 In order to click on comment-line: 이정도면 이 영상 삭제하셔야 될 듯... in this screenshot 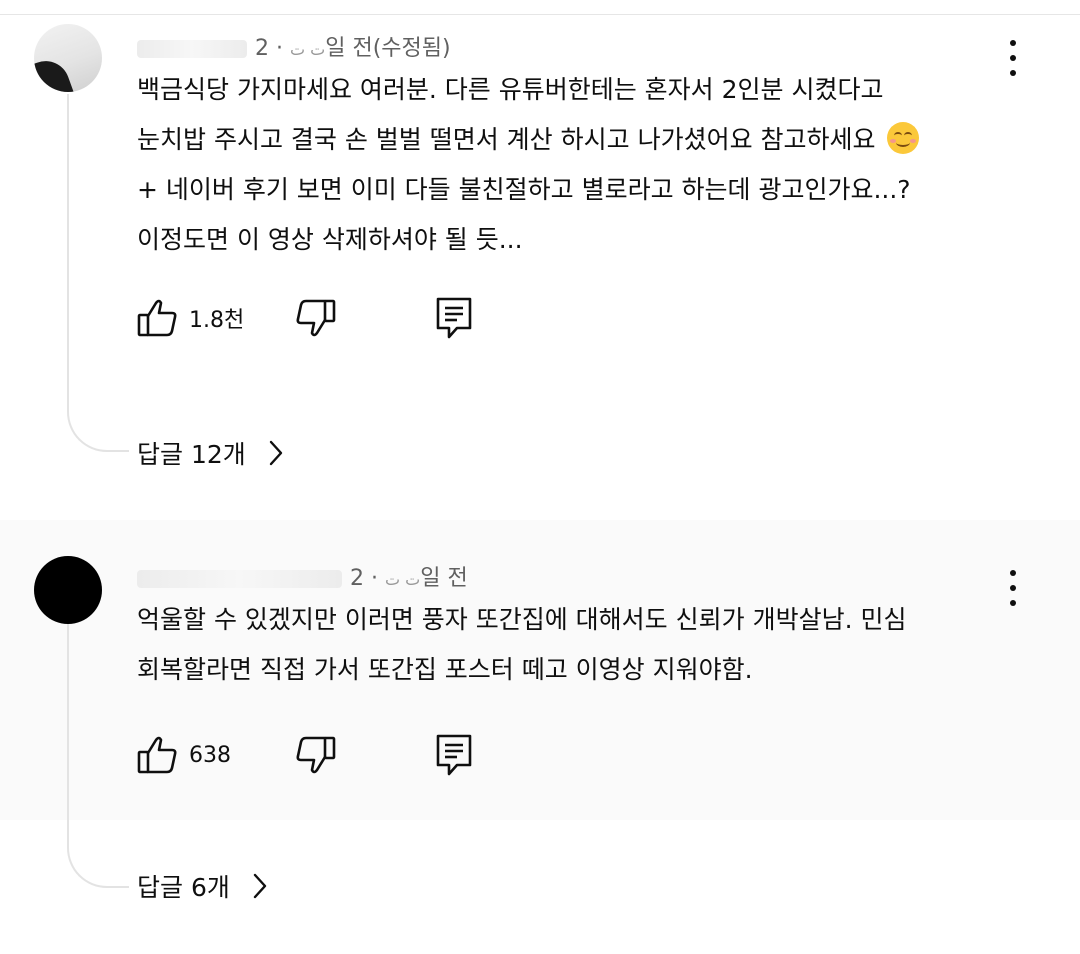, I will do `click(330, 239)`.